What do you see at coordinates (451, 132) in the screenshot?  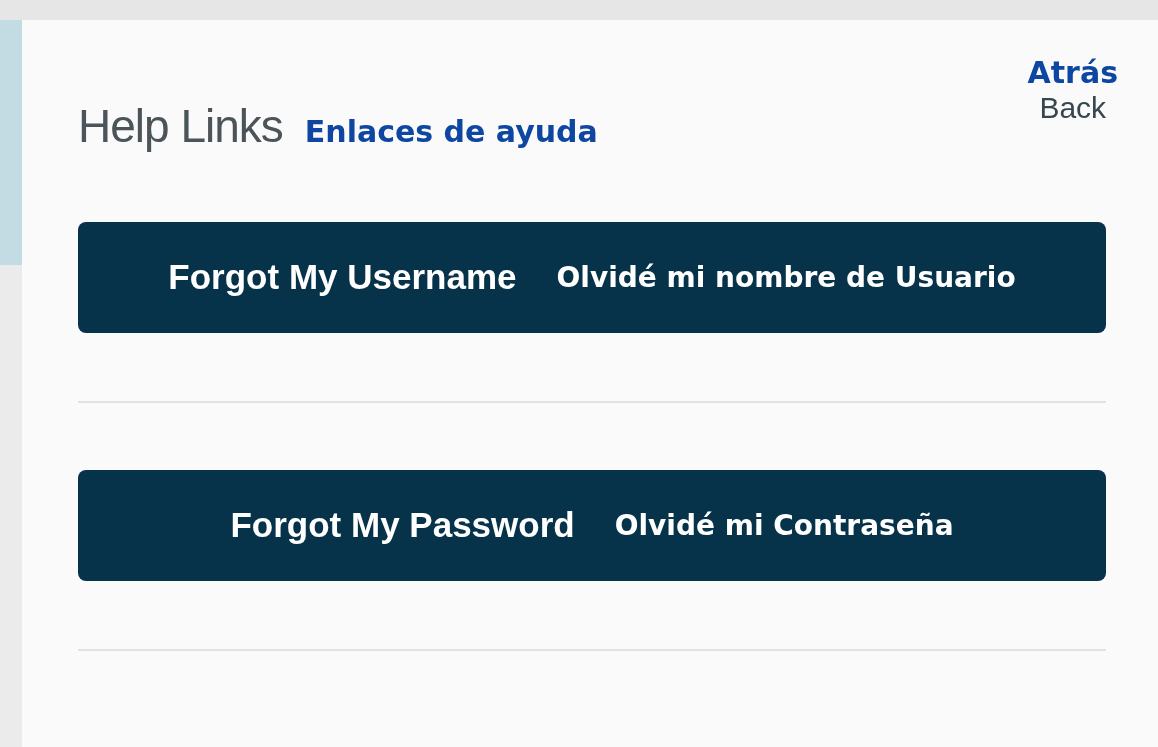 I see `page-title-translation: Enlaces de ayuda` at bounding box center [451, 132].